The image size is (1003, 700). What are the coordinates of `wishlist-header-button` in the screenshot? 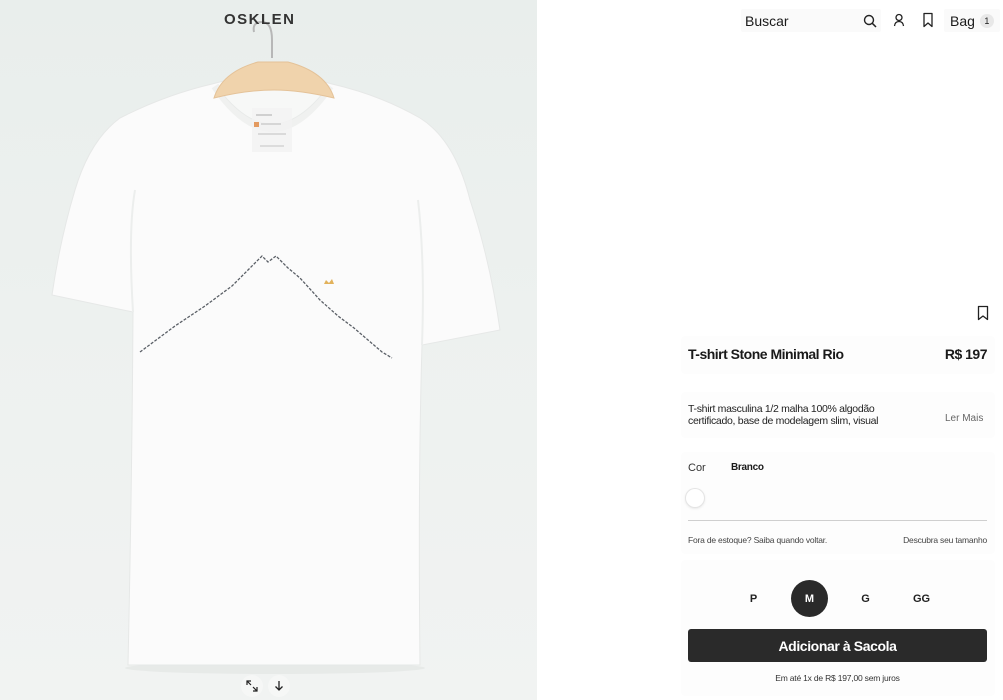 It's located at (928, 20).